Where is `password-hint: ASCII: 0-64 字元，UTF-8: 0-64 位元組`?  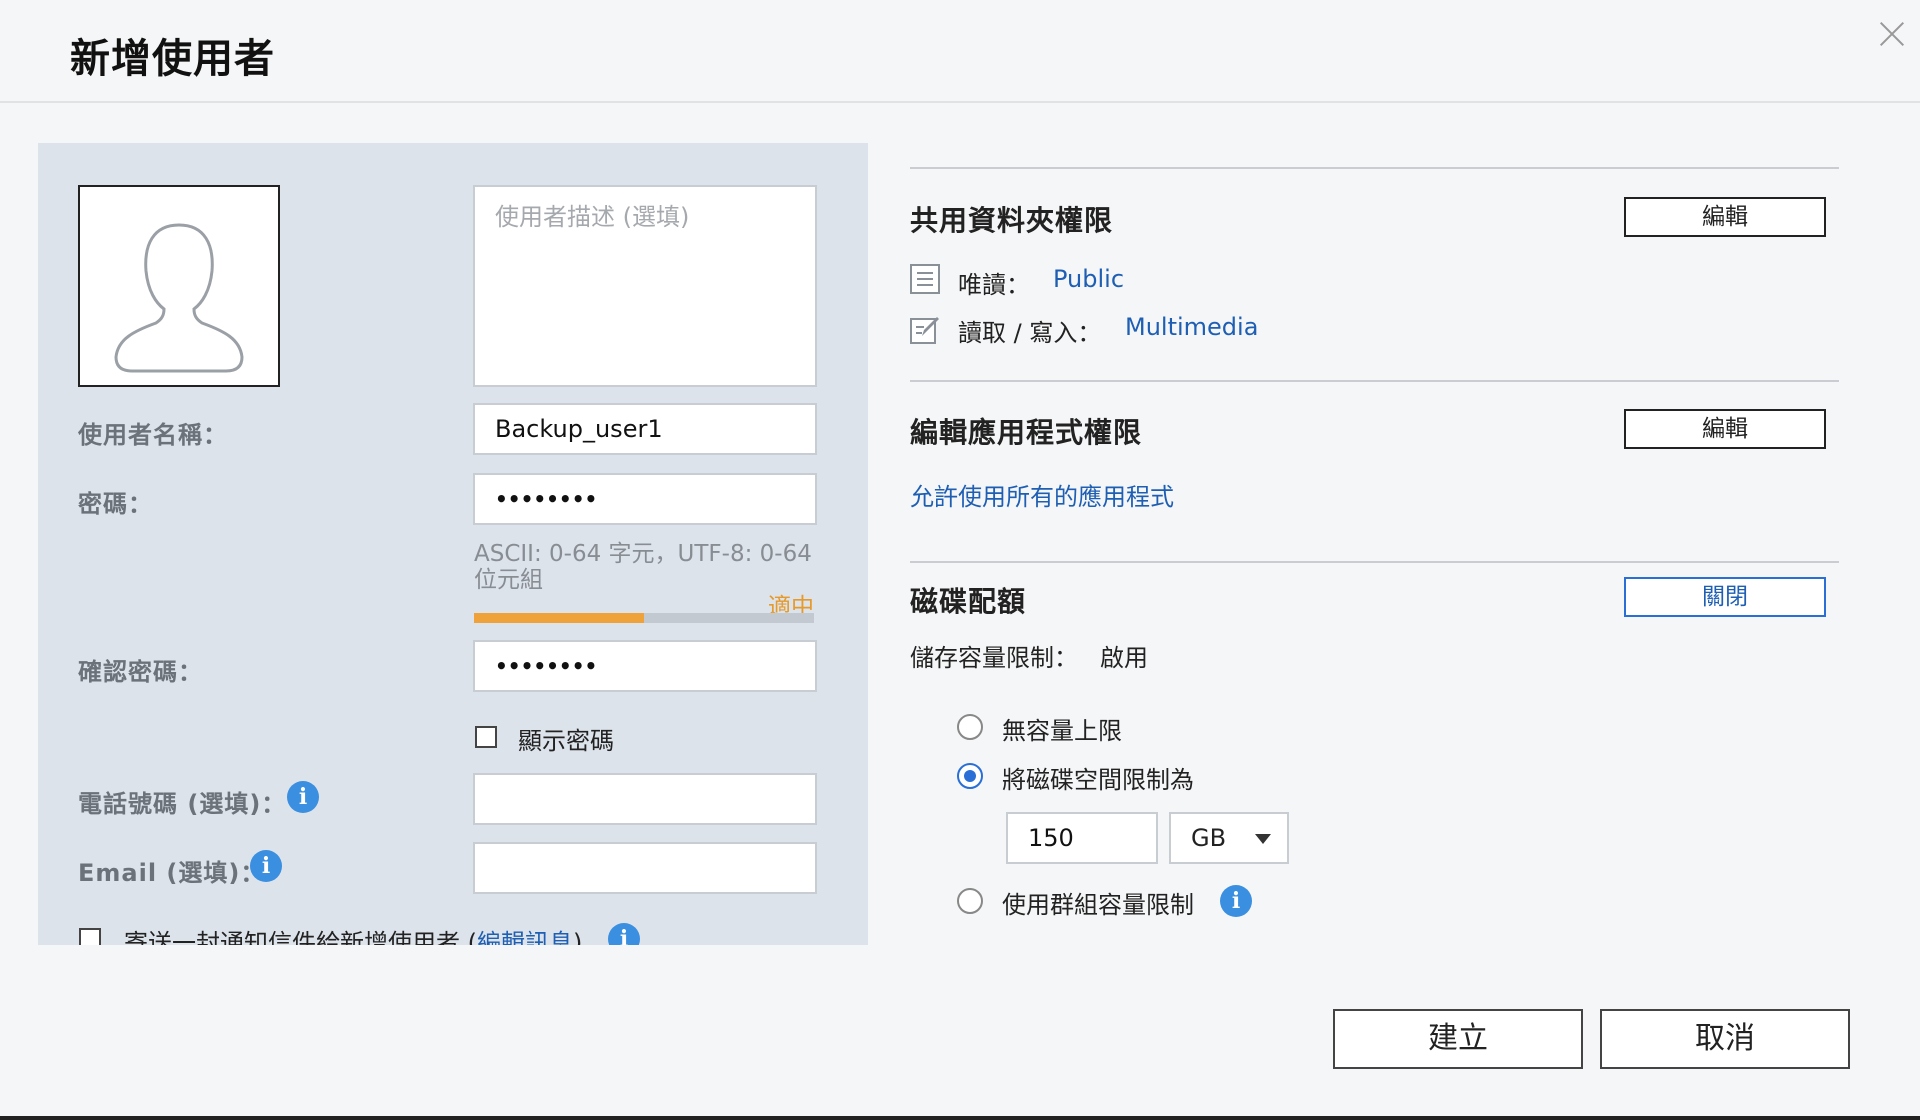
password-hint: ASCII: 0-64 字元，UTF-8: 0-64 位元組 is located at coordinates (643, 567).